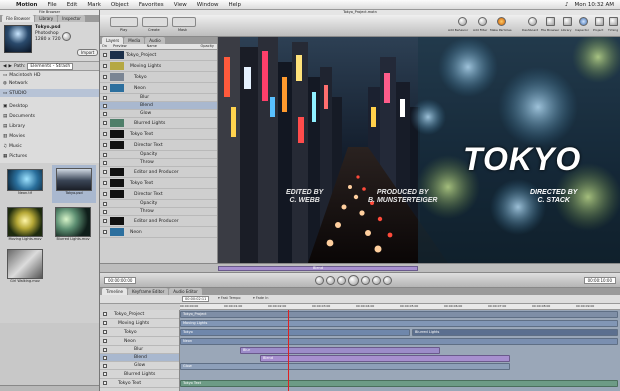  What do you see at coordinates (208, 5) in the screenshot?
I see `menu-window: Window` at bounding box center [208, 5].